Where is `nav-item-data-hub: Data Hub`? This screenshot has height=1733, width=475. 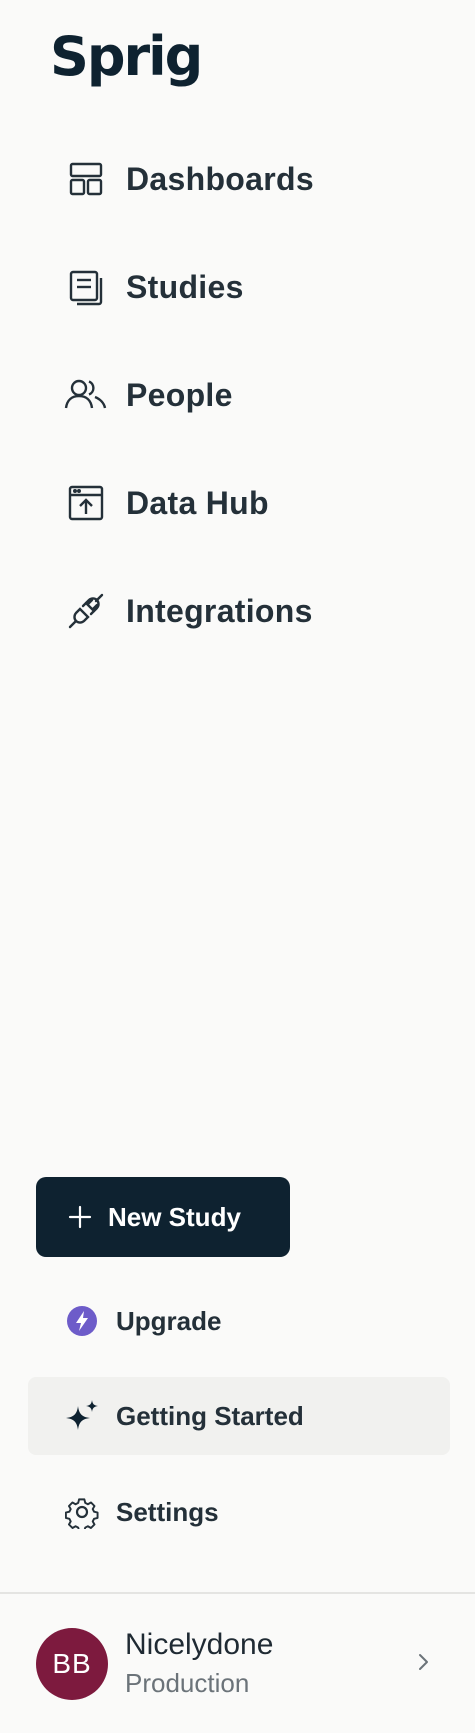
nav-item-data-hub: Data Hub is located at coordinates (241, 503).